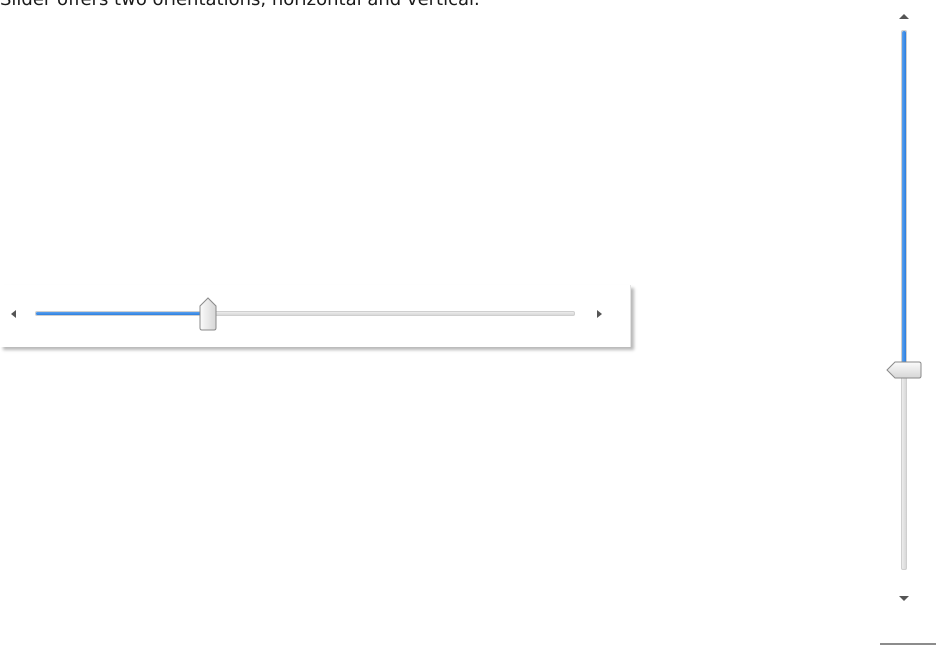  Describe the element at coordinates (904, 597) in the screenshot. I see `triangle-down-icon` at that location.